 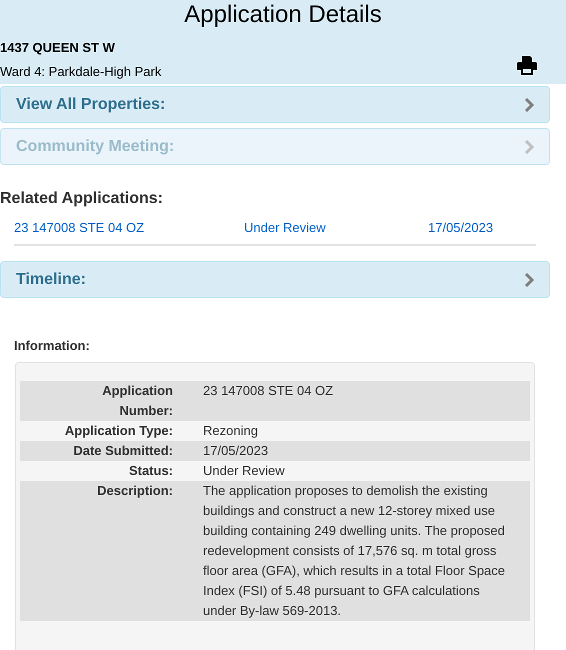 I want to click on field-label: Status:, so click(x=150, y=471).